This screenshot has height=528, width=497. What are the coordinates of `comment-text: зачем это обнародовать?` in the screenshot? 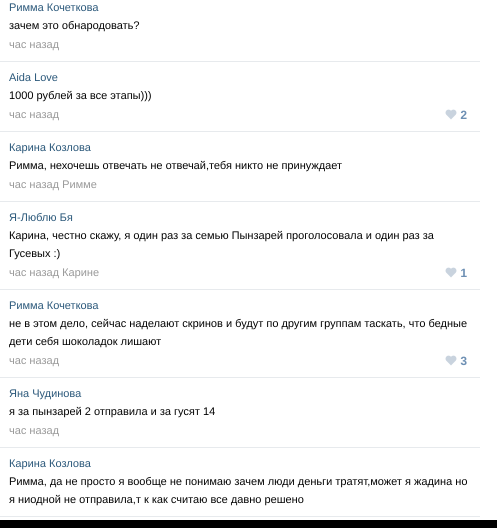 It's located at (74, 26).